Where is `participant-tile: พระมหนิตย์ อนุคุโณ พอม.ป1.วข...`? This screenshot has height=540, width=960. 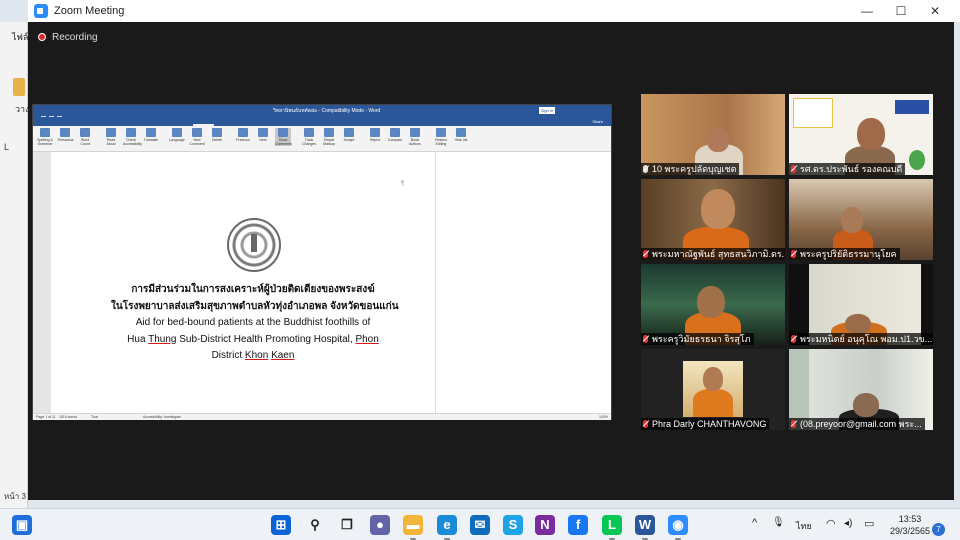
participant-tile: พระมหนิตย์ อนุคุโณ พอม.ป1.วข... is located at coordinates (861, 304).